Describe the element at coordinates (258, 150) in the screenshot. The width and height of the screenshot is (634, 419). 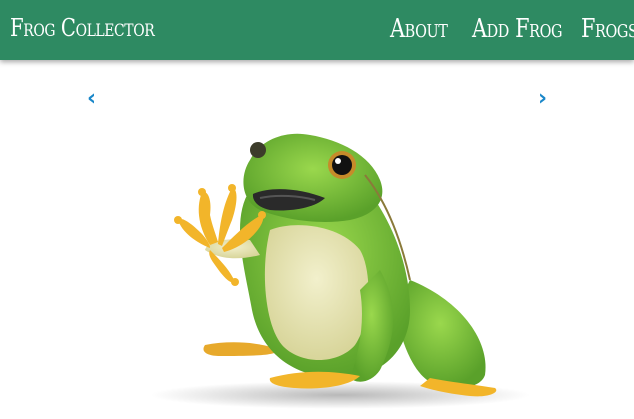
I see `frog-eye-left` at that location.